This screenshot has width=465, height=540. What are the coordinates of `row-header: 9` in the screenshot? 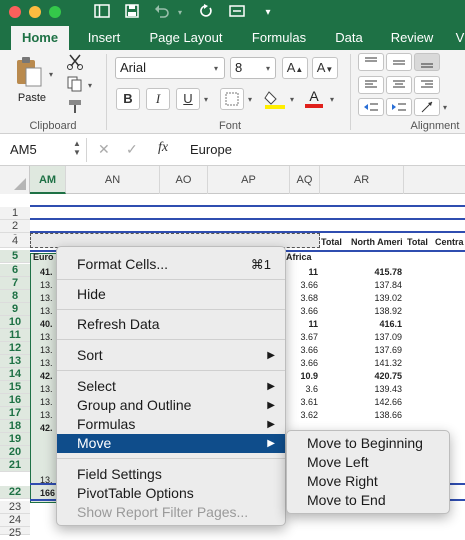 It's located at (15, 309).